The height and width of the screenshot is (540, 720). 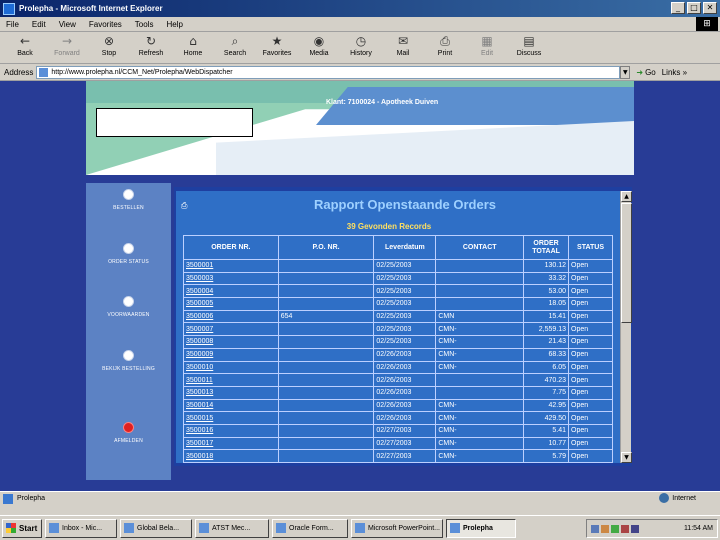 What do you see at coordinates (231, 329) in the screenshot?
I see `order-number-link: 3500007` at bounding box center [231, 329].